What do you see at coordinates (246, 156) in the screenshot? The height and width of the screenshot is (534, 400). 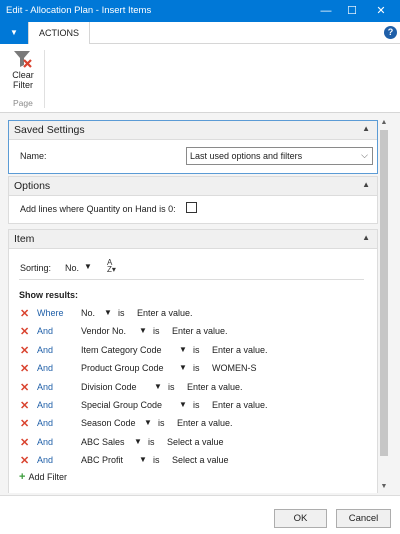 I see `name-value: Last used options and filters` at bounding box center [246, 156].